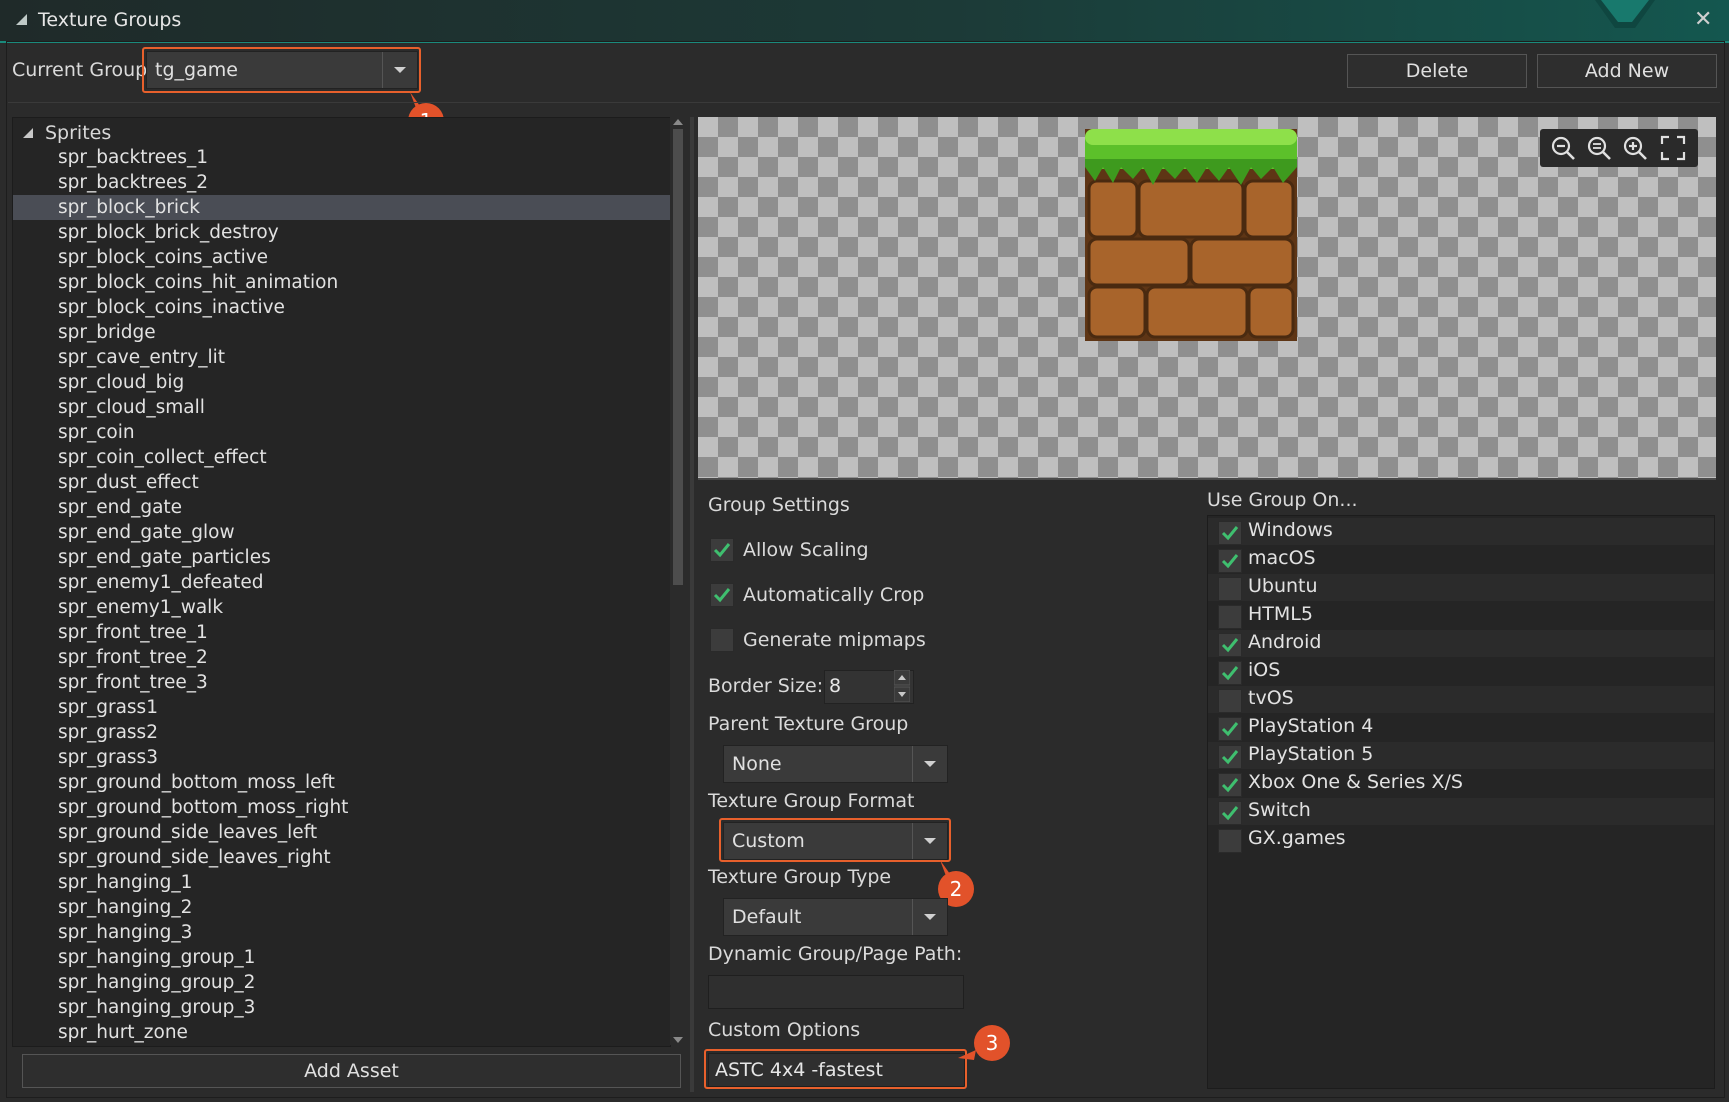  Describe the element at coordinates (835, 764) in the screenshot. I see `parent-group-dropdown: None` at that location.